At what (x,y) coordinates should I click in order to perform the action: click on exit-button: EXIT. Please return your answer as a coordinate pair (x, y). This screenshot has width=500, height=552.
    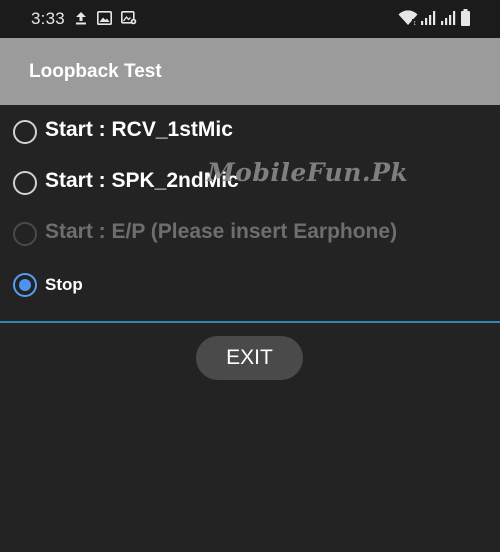
    Looking at the image, I should click on (249, 358).